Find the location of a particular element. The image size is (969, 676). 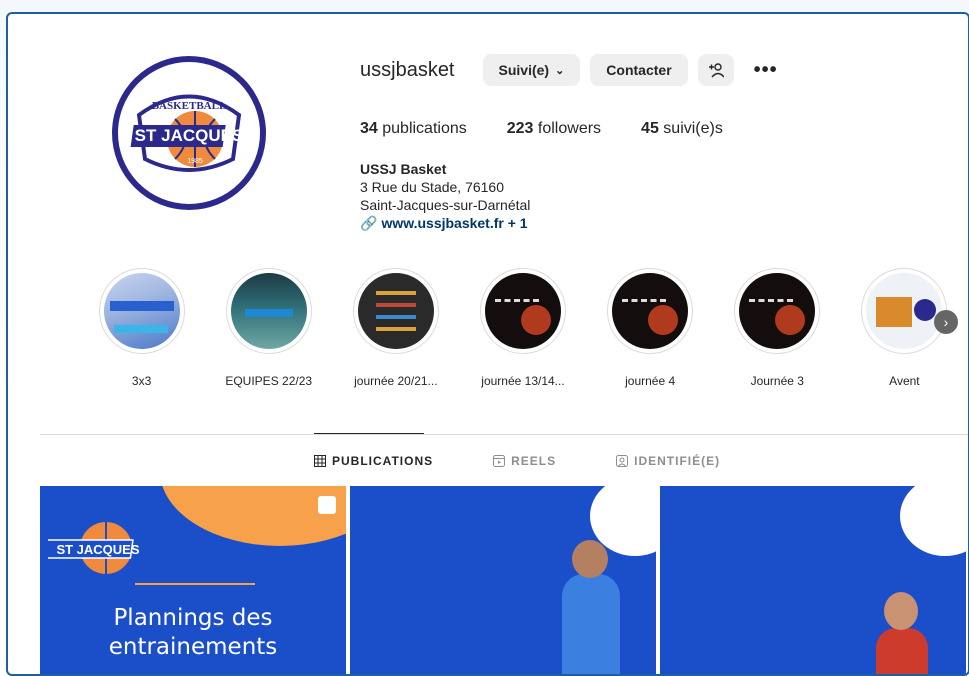

post-caption-line-1: Plannings des is located at coordinates (193, 618).